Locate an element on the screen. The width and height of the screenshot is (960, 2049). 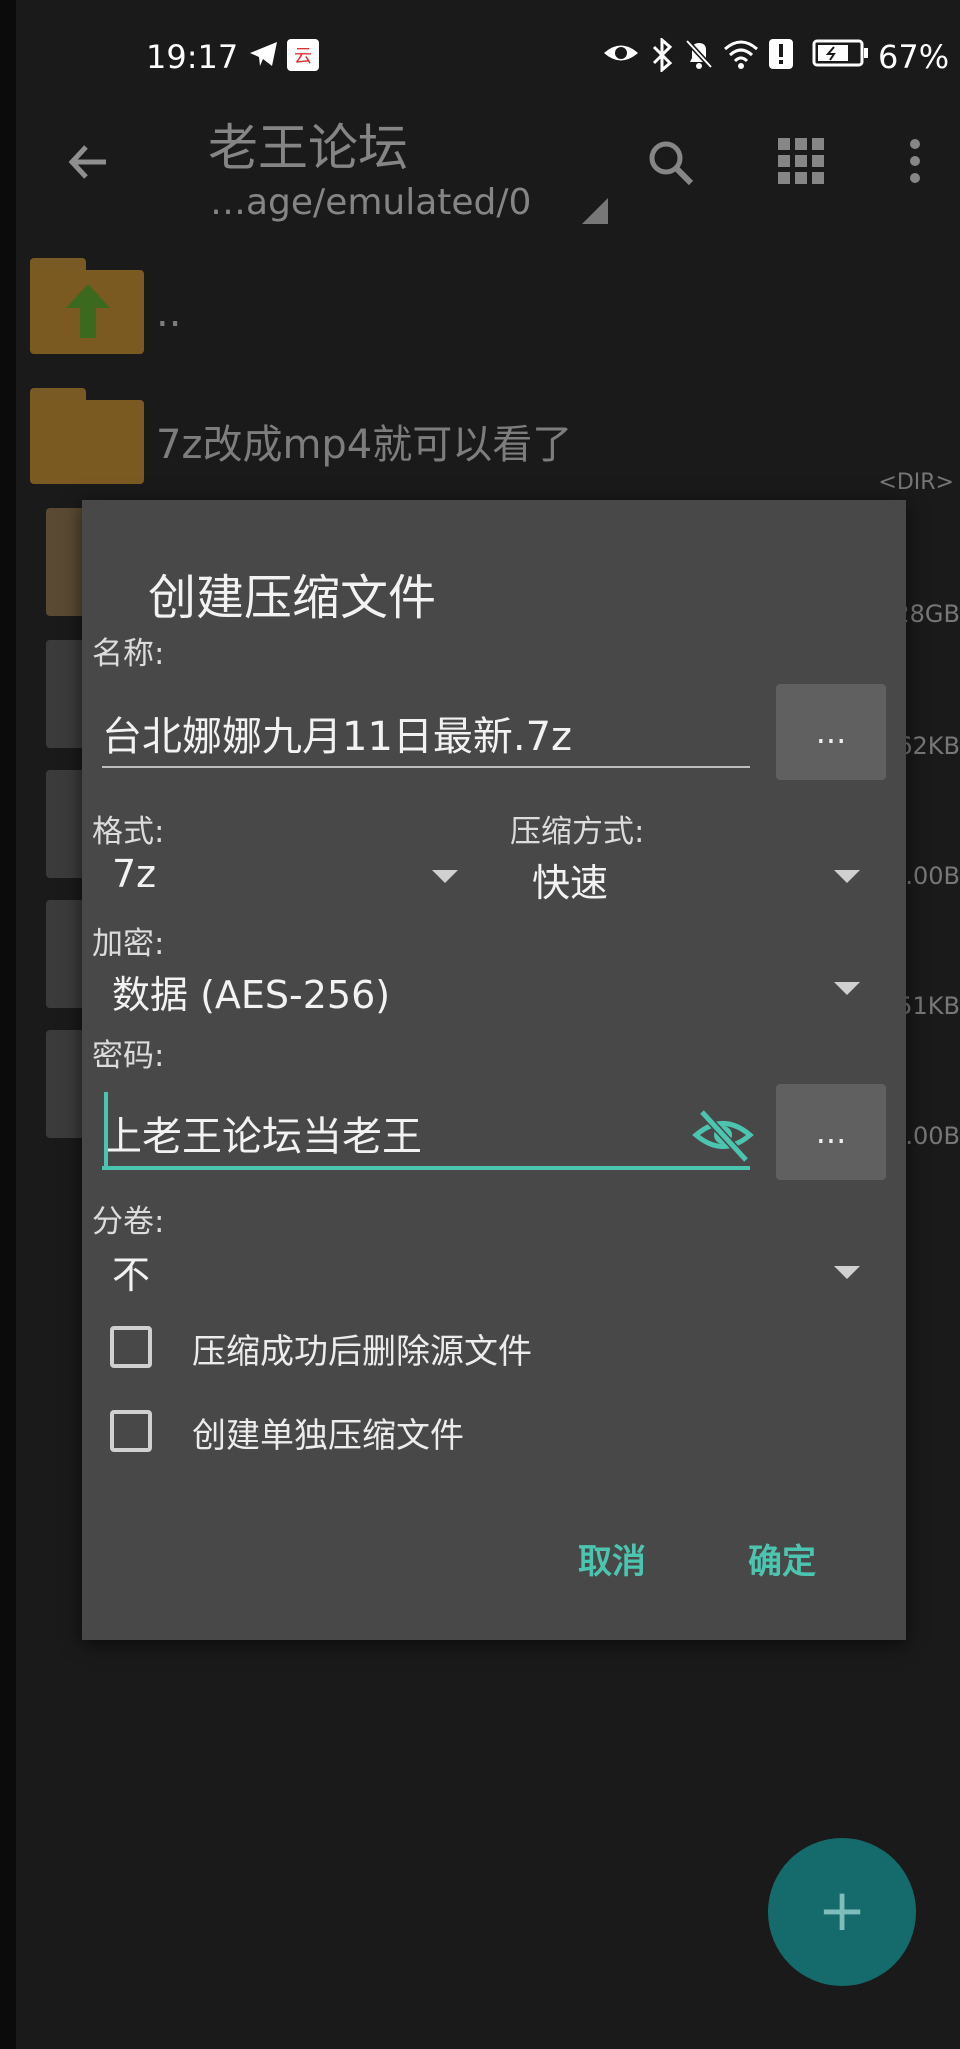
more-vert-icon is located at coordinates (915, 166).